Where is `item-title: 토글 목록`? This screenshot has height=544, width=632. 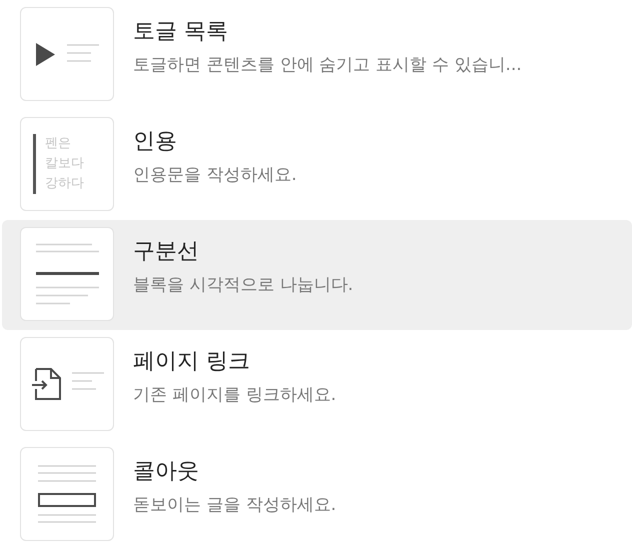 item-title: 토글 목록 is located at coordinates (181, 32).